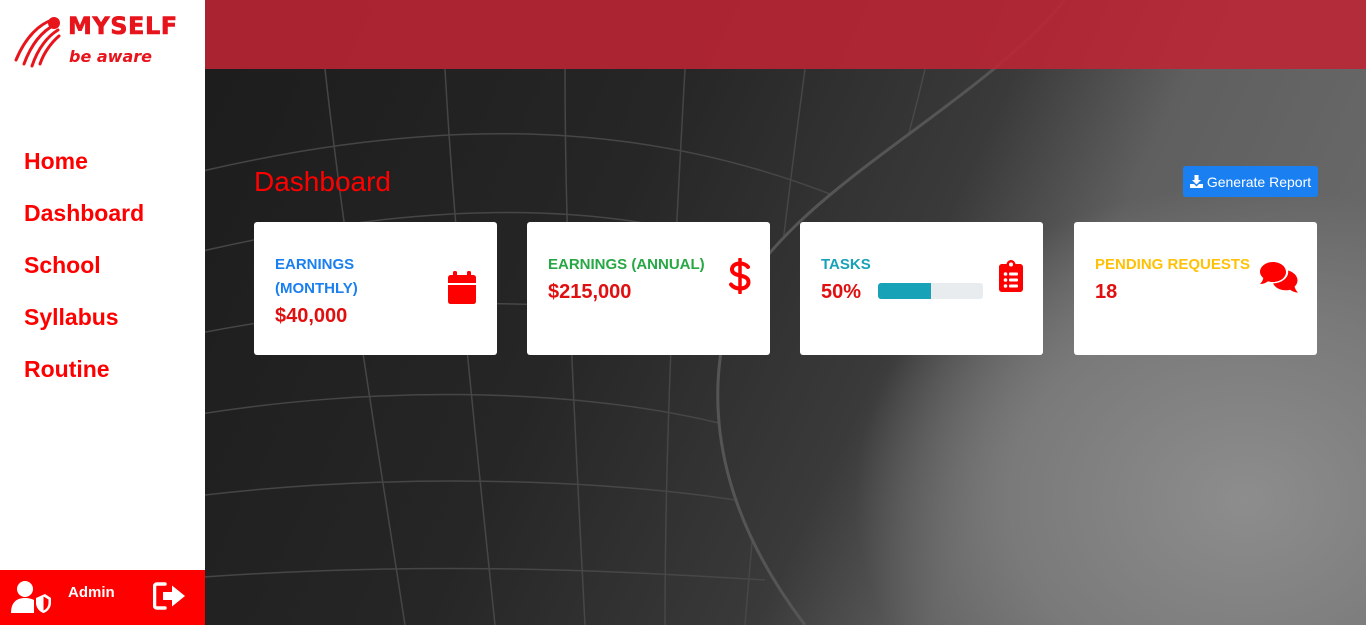  I want to click on dollar-icon, so click(740, 276).